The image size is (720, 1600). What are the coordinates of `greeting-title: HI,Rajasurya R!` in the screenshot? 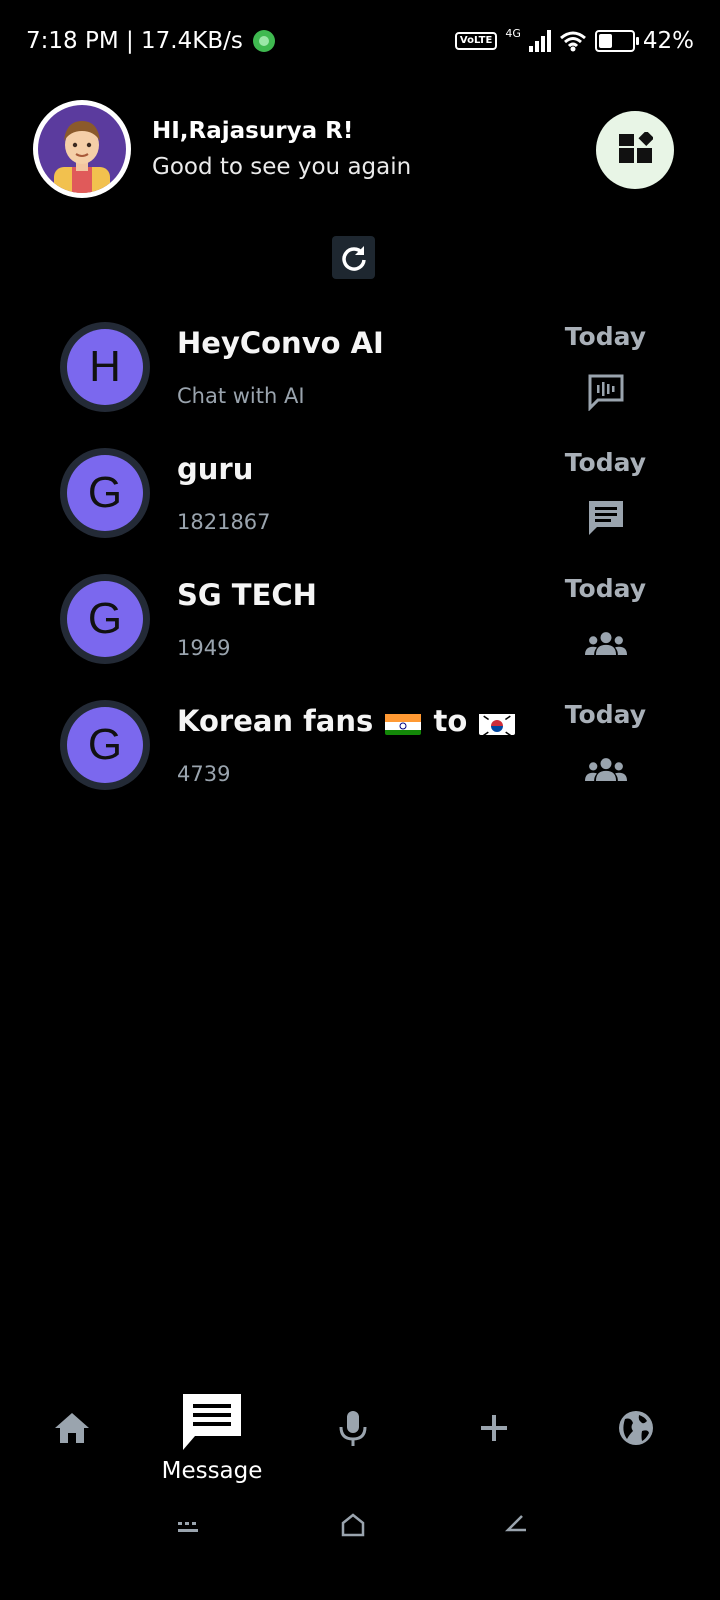 It's located at (253, 131).